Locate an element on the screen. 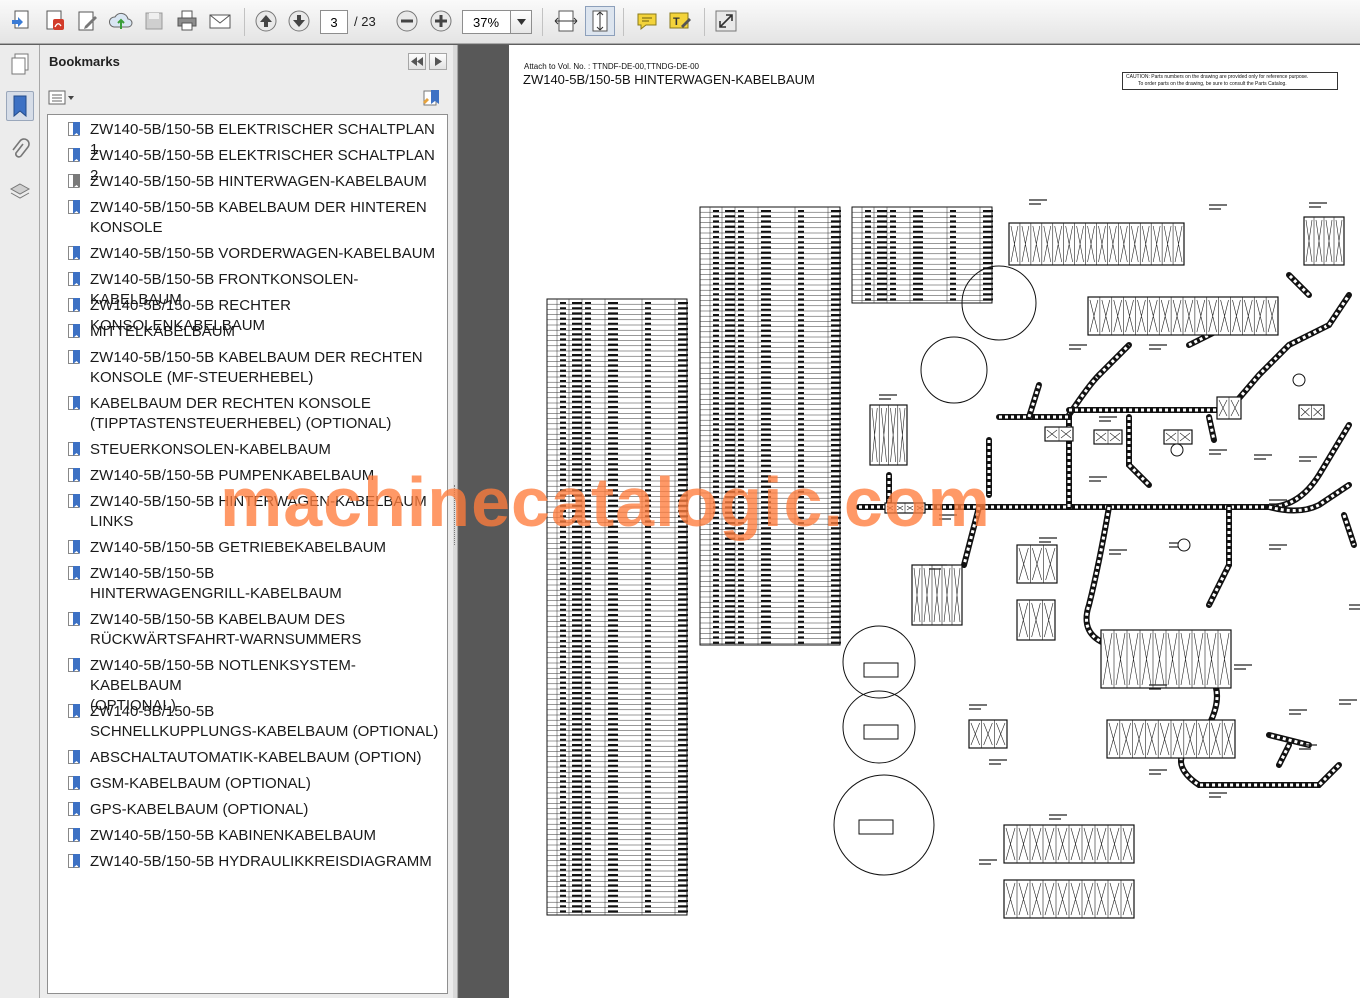 Image resolution: width=1360 pixels, height=998 pixels. bookmark-item: GSM-KABELBAUM (OPTIONAL) is located at coordinates (255, 784).